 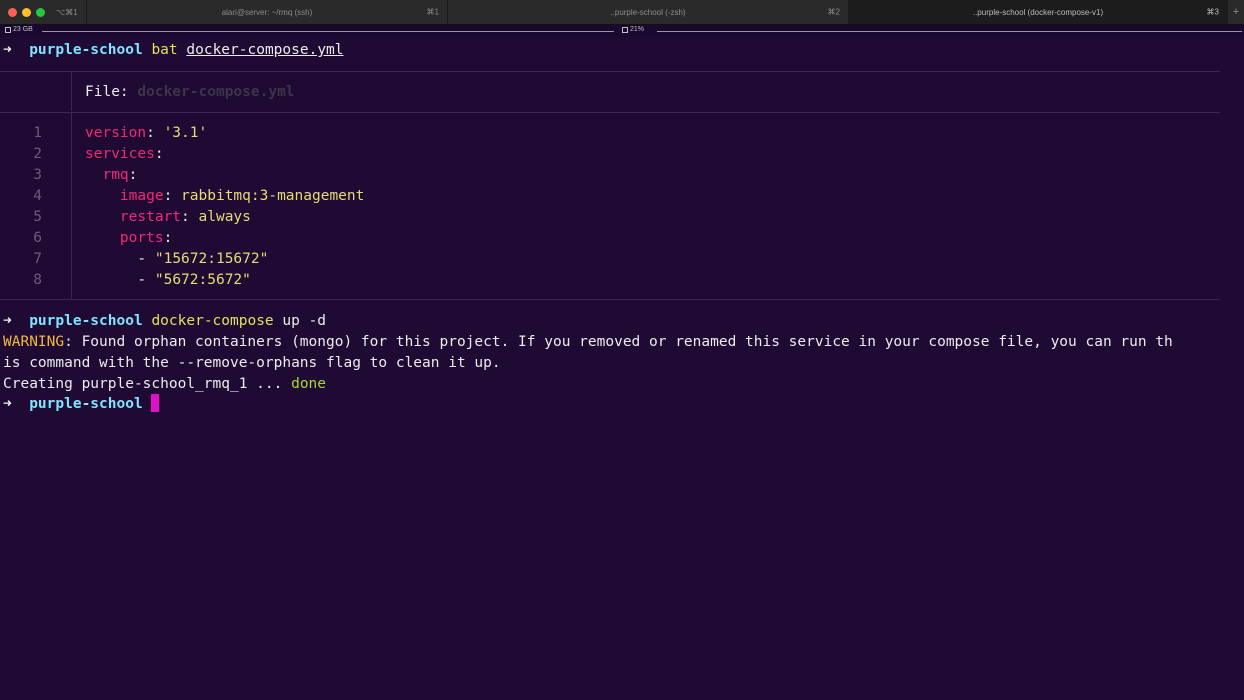 I want to click on cpu-value: 21%, so click(x=637, y=29).